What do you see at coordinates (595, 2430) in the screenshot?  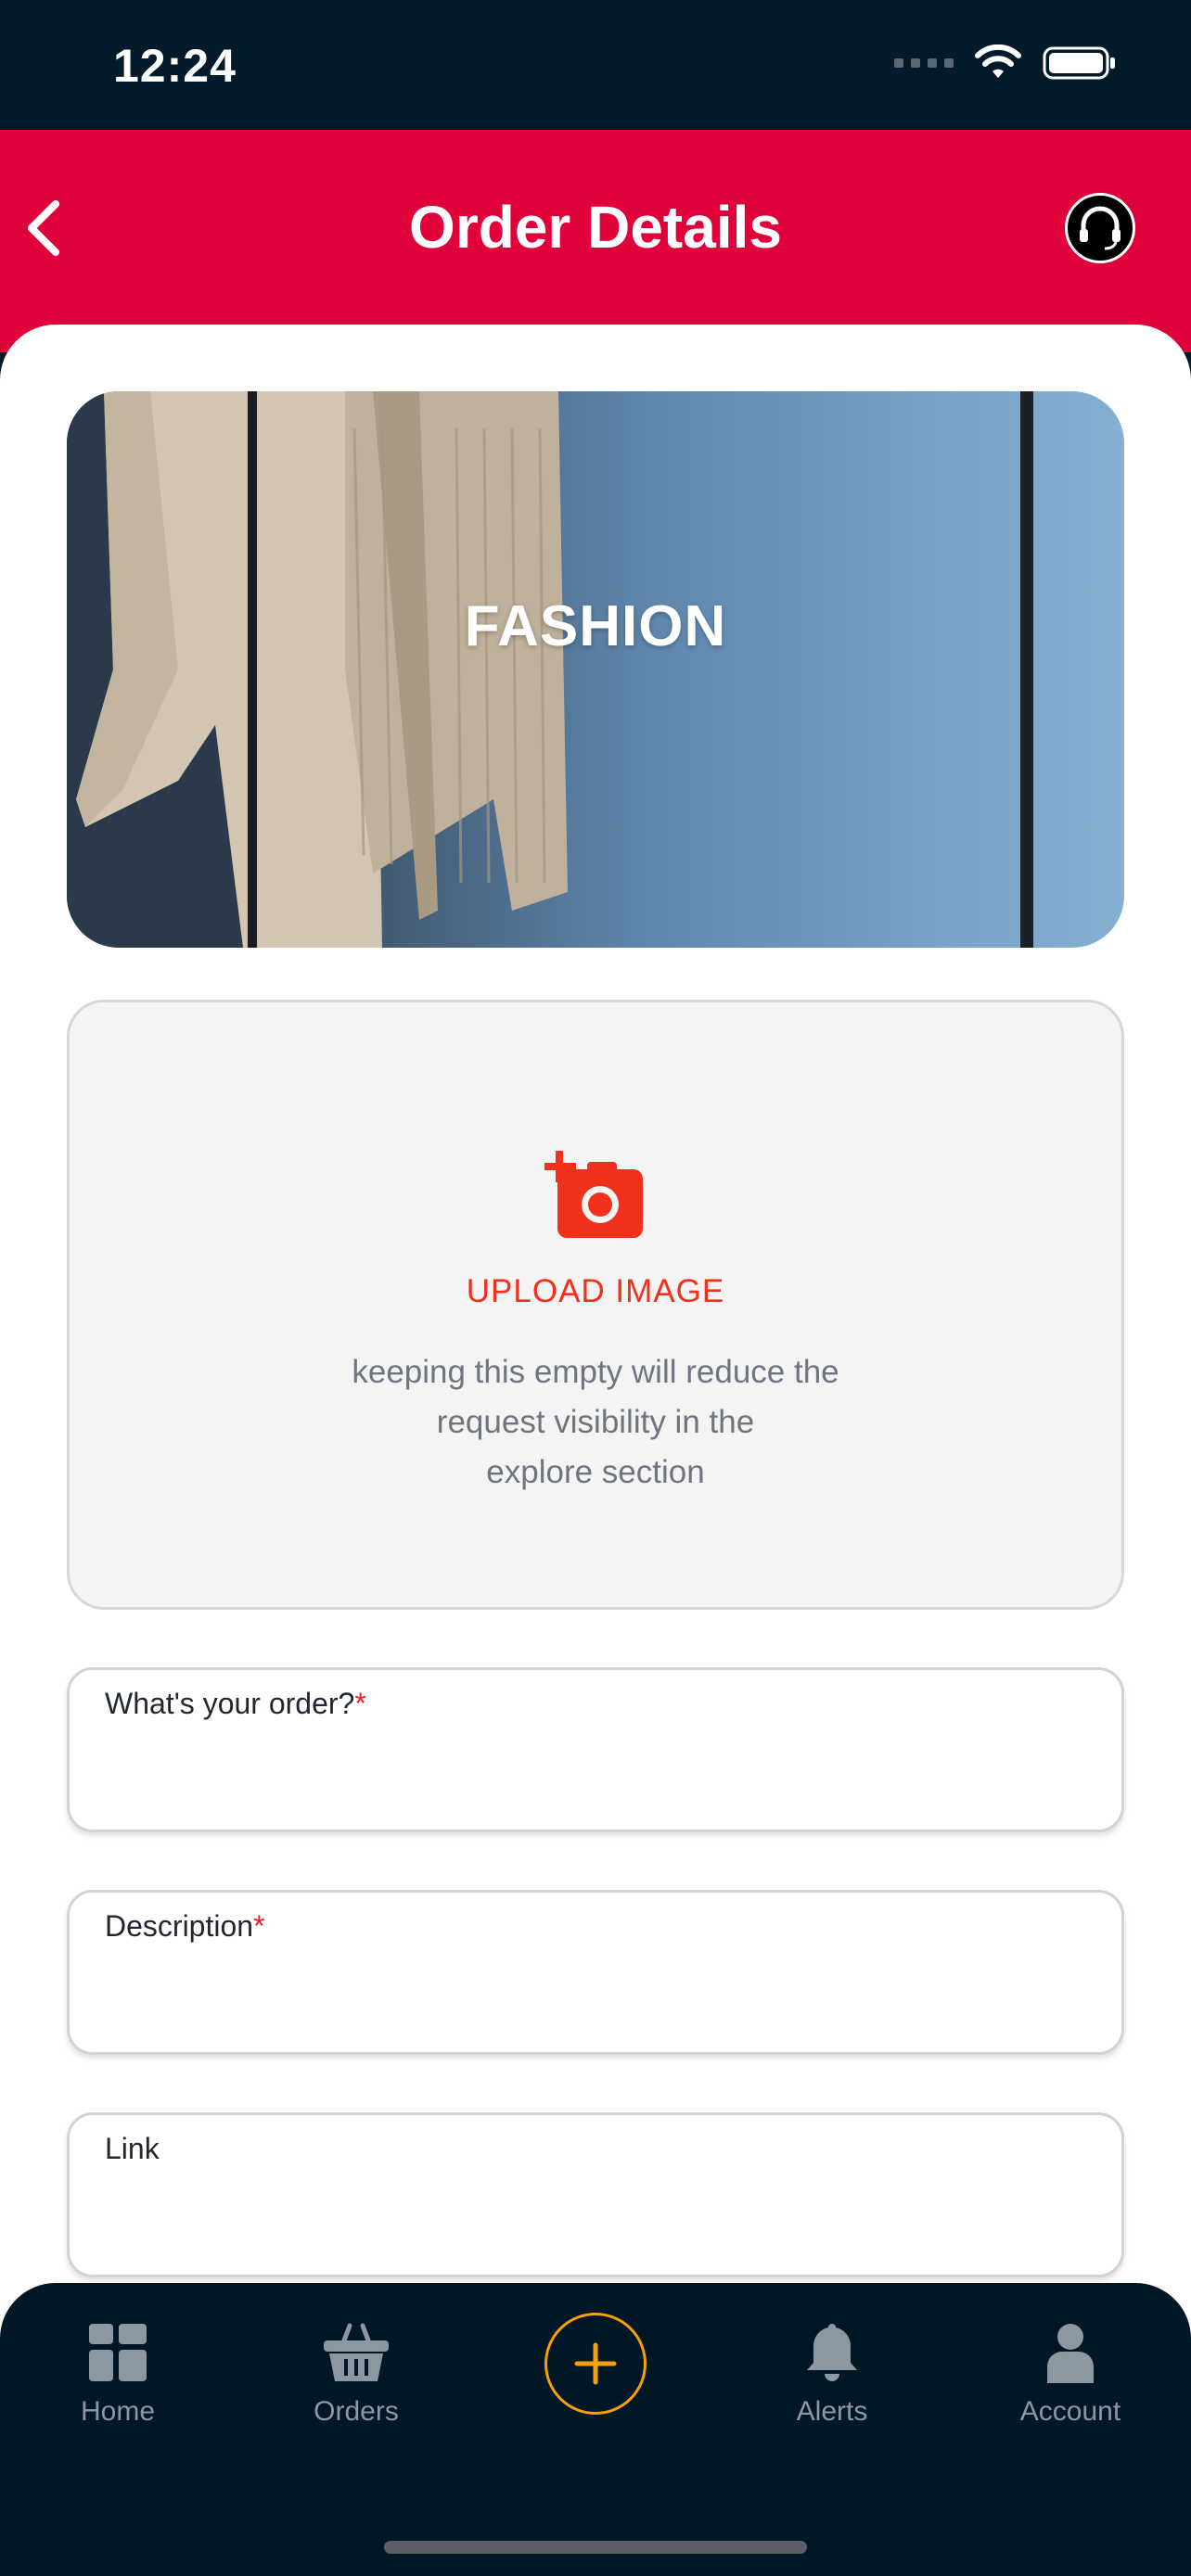 I see `bottom-nav: Home Orders Alerts Account` at bounding box center [595, 2430].